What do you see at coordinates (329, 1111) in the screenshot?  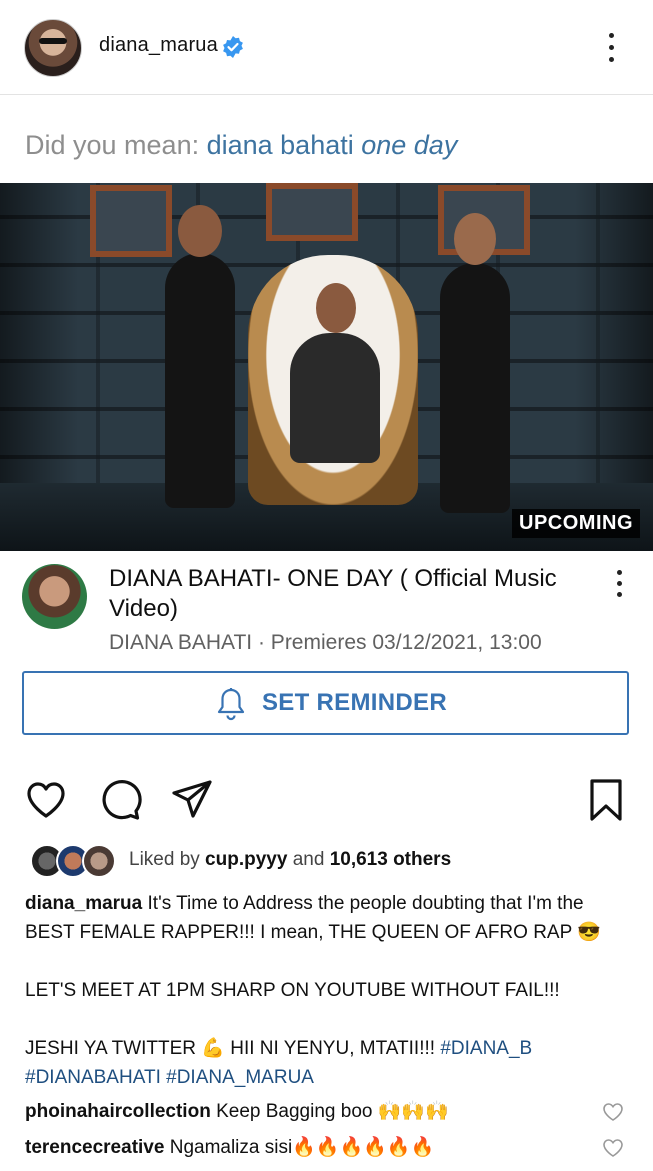 I see `comment-text: Keep Bagging boo 🙌🙌🙌` at bounding box center [329, 1111].